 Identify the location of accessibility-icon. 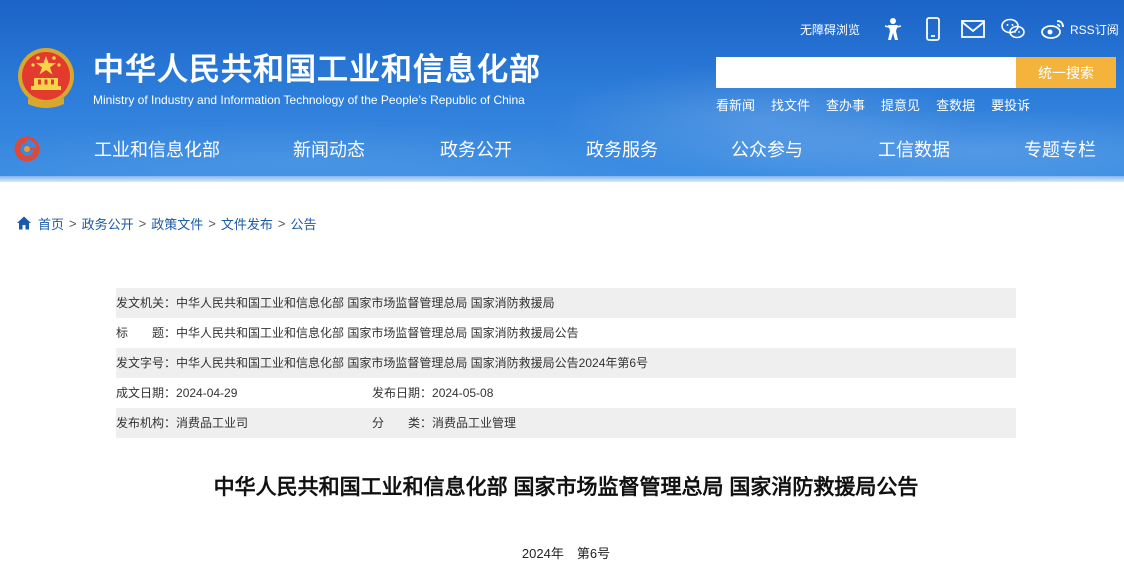
(893, 29).